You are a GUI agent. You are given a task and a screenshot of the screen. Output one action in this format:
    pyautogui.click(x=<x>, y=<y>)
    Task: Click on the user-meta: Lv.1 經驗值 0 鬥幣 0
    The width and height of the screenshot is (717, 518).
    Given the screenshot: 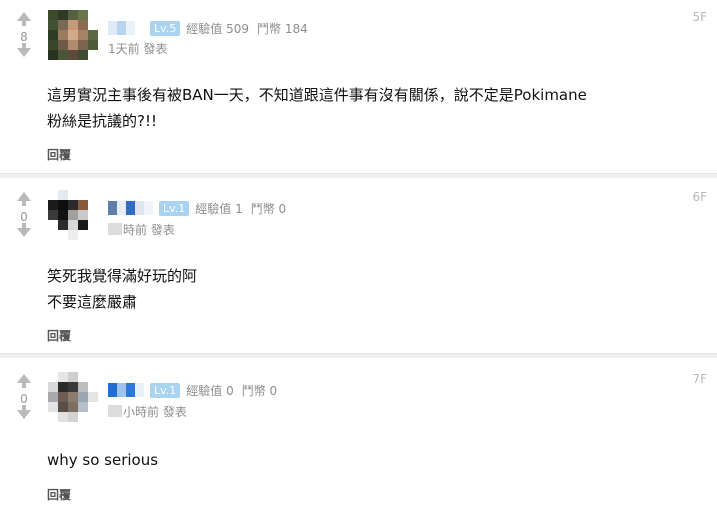 What is the action you would take?
    pyautogui.click(x=196, y=390)
    